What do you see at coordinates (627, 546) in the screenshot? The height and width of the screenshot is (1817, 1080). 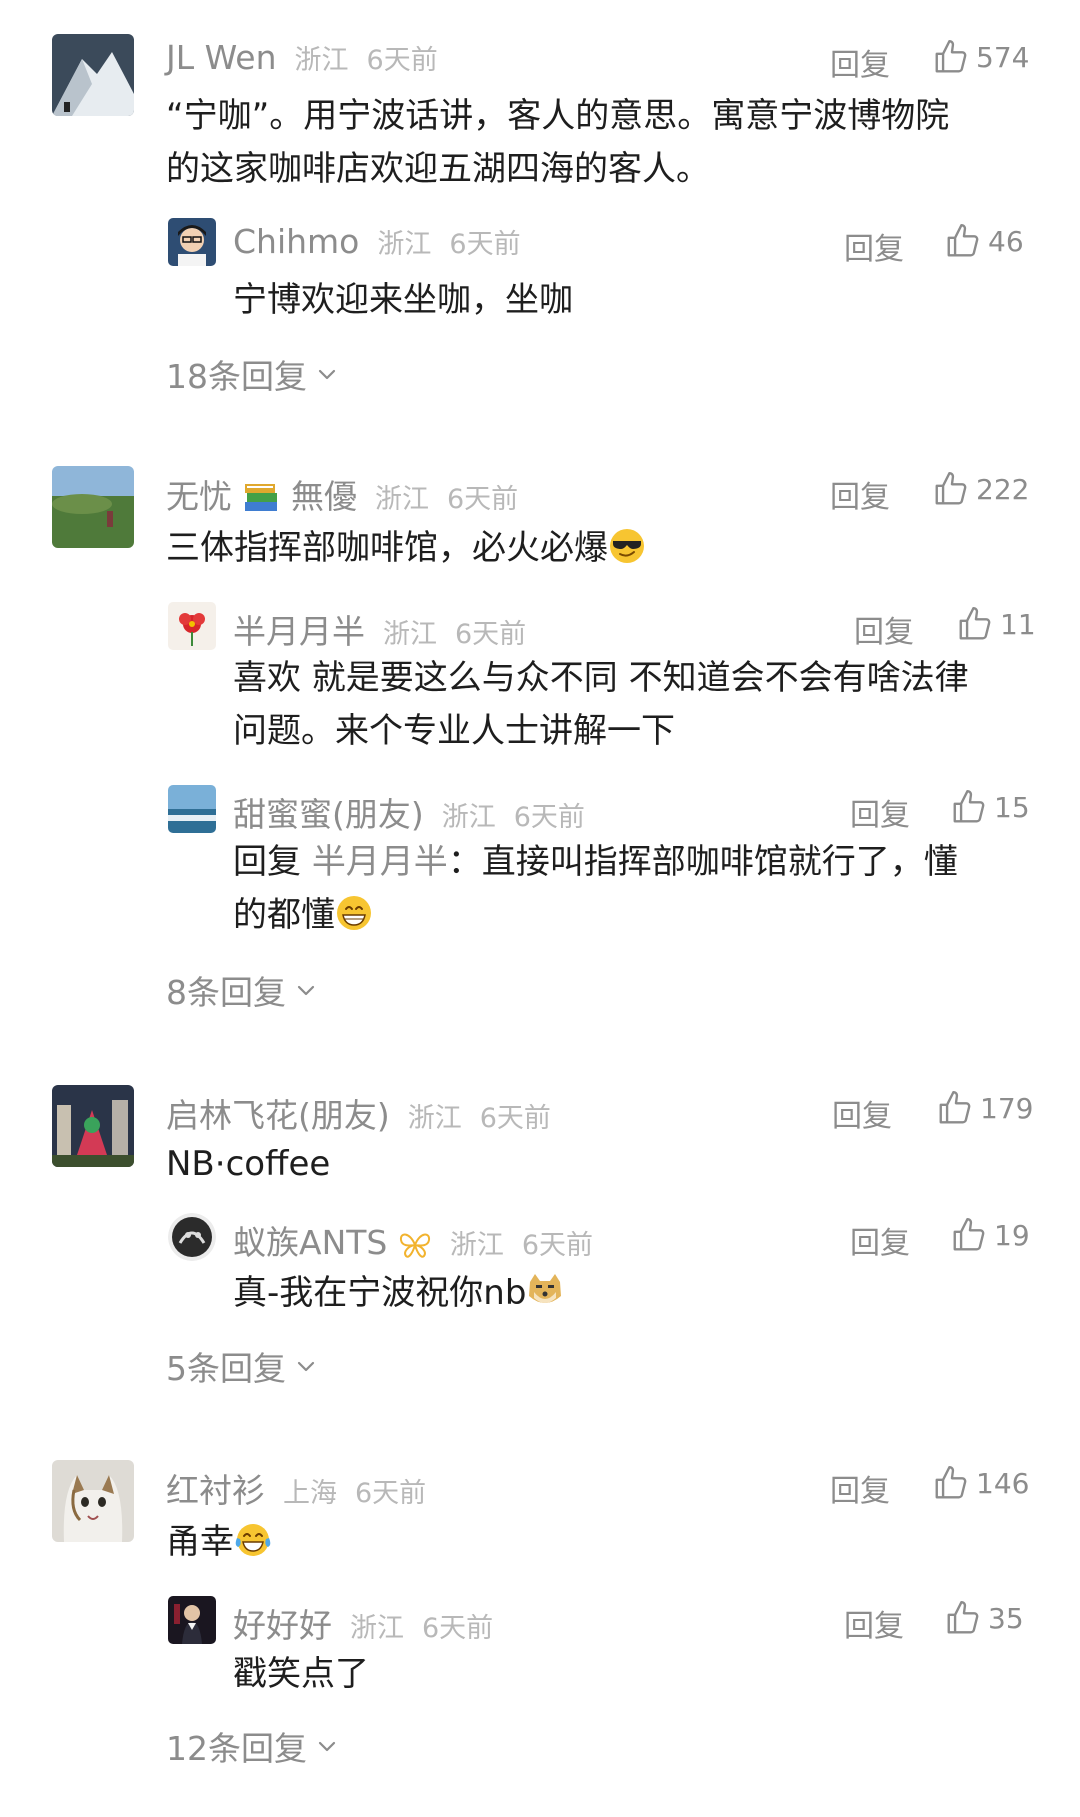 I see `sunglasses-emoji-icon` at bounding box center [627, 546].